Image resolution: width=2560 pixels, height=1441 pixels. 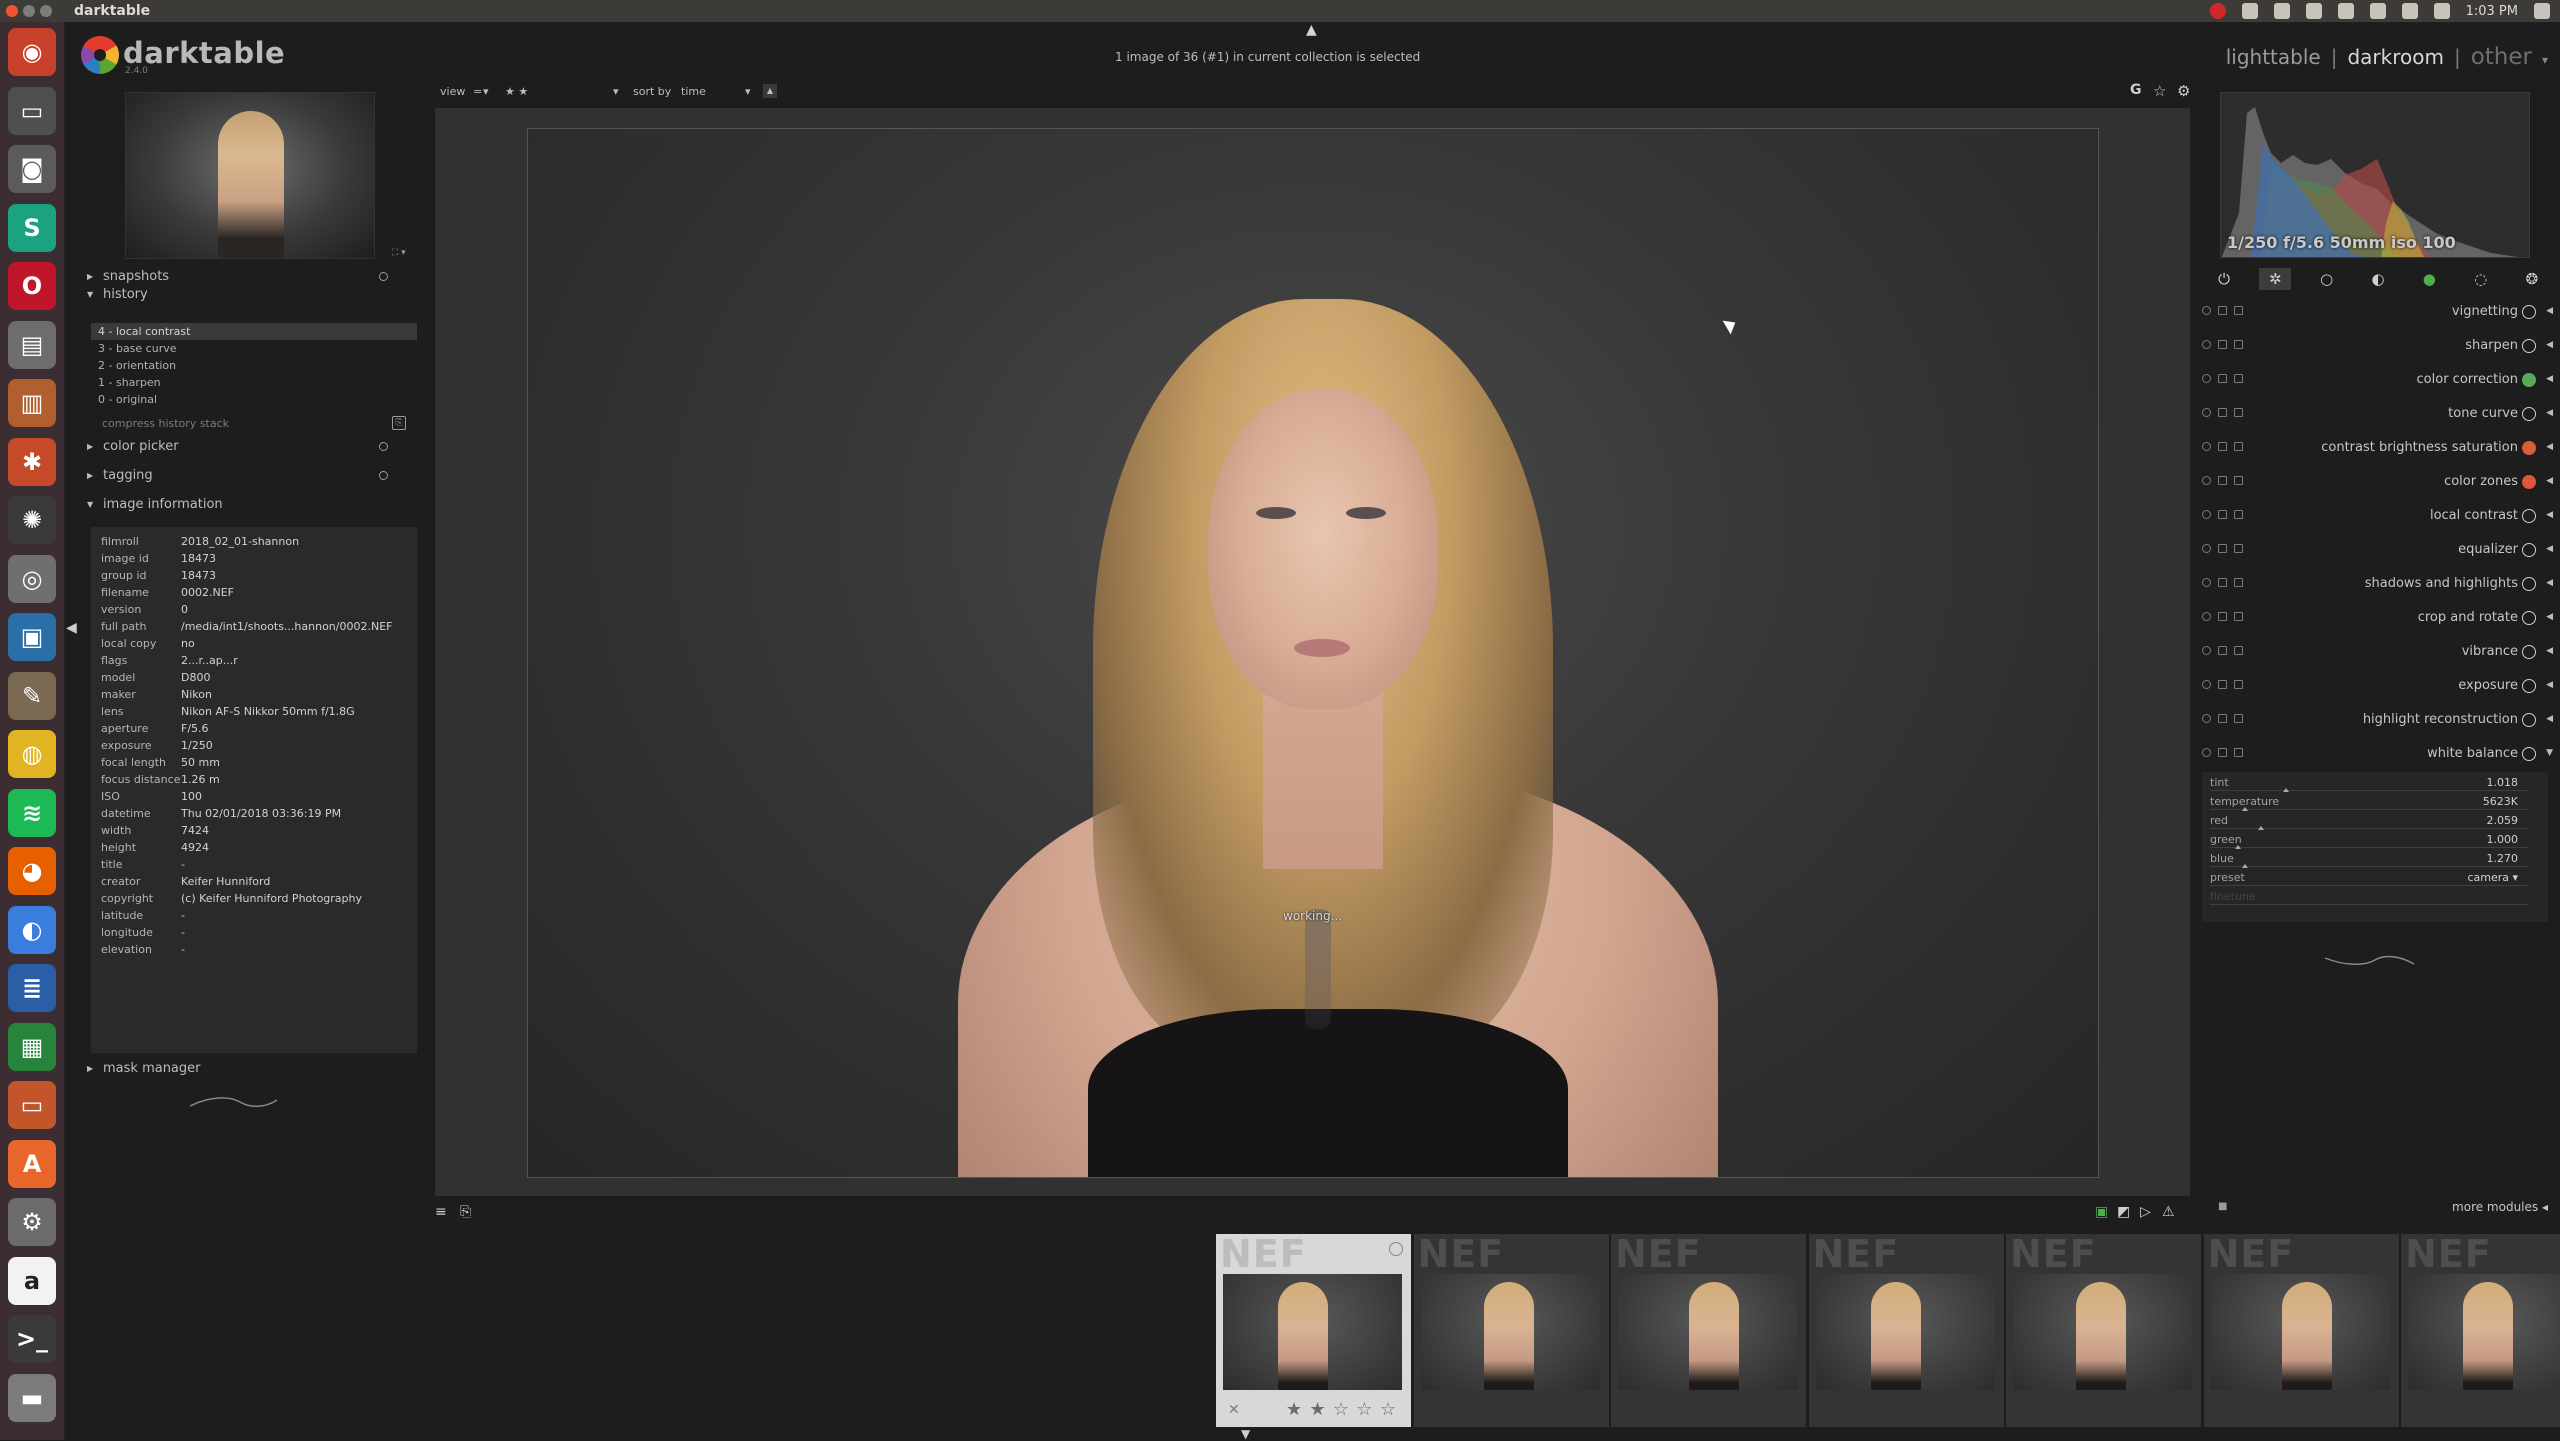 What do you see at coordinates (2472, 753) in the screenshot?
I see `module-name: white balance` at bounding box center [2472, 753].